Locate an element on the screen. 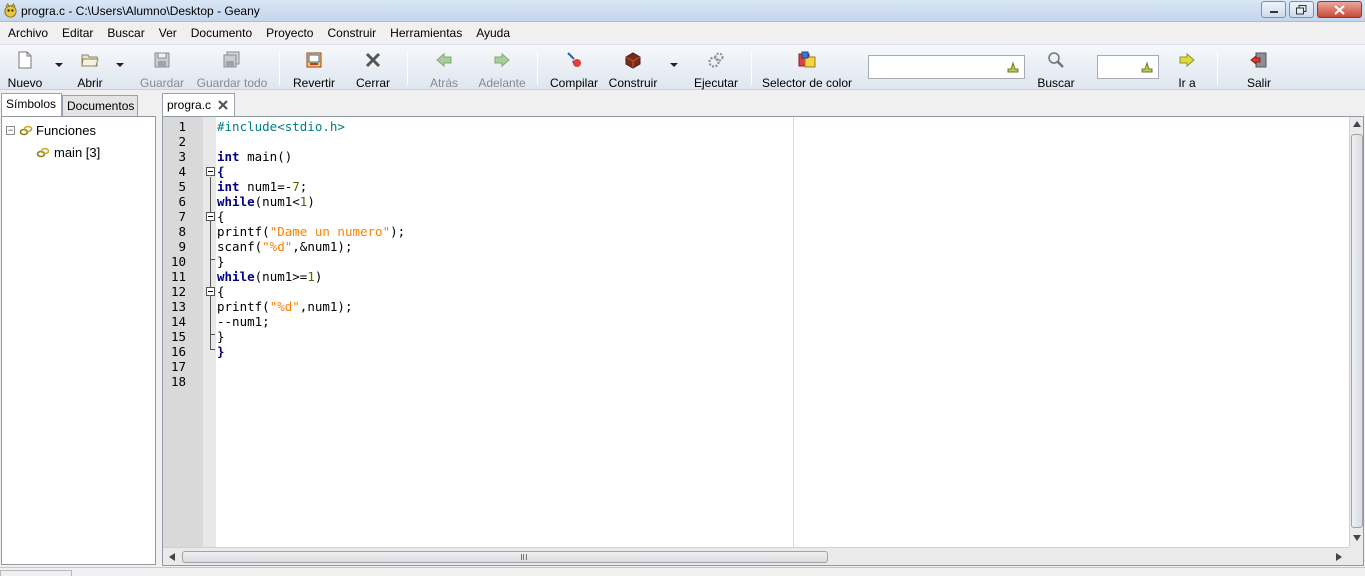 Image resolution: width=1365 pixels, height=576 pixels. line-number: 5 is located at coordinates (182, 186).